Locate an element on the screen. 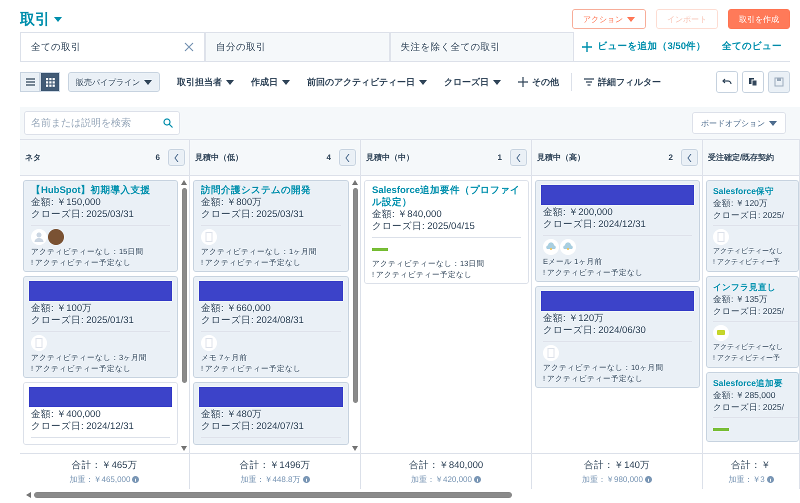  grid-icon is located at coordinates (50, 82).